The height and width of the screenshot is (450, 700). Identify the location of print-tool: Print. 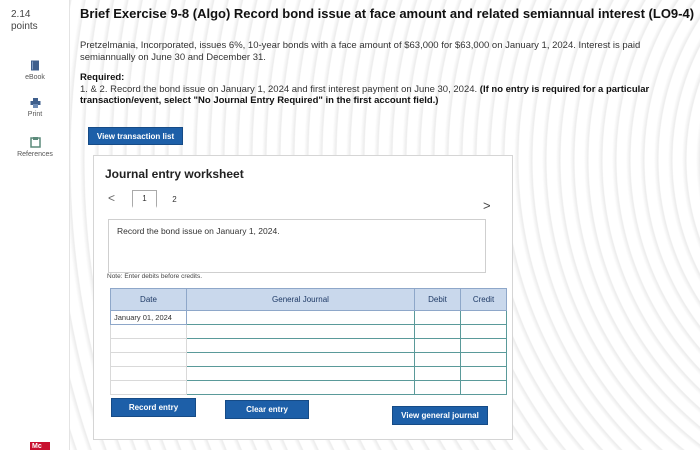
(35, 108).